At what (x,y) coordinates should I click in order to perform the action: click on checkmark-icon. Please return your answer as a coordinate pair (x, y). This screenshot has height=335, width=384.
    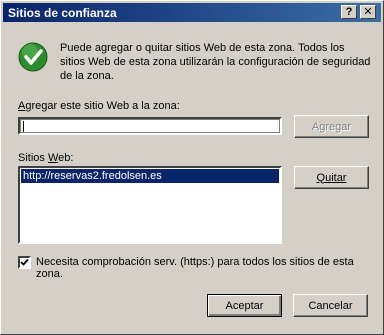
    Looking at the image, I should click on (24, 262).